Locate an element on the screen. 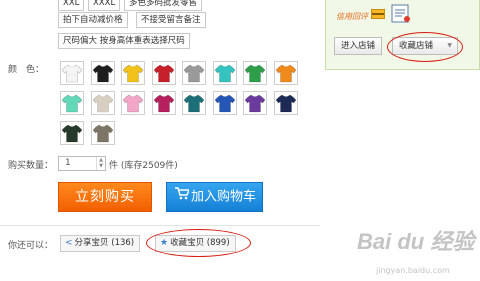  option-label: 不接受留言备注 is located at coordinates (171, 20).